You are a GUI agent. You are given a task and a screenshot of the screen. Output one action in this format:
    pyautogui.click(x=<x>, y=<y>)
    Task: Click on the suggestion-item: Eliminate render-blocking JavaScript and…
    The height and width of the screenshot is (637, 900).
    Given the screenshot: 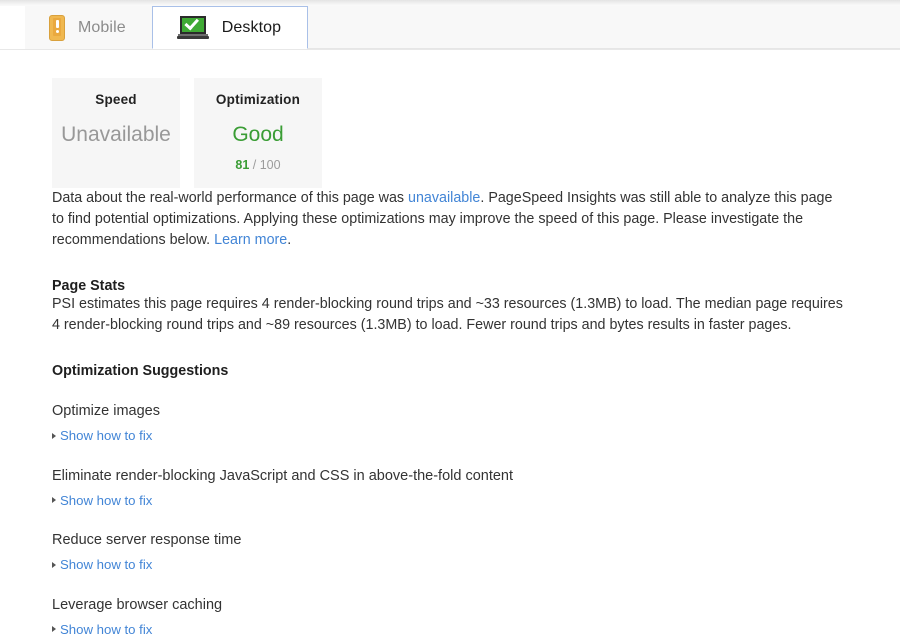 What is the action you would take?
    pyautogui.click(x=450, y=487)
    